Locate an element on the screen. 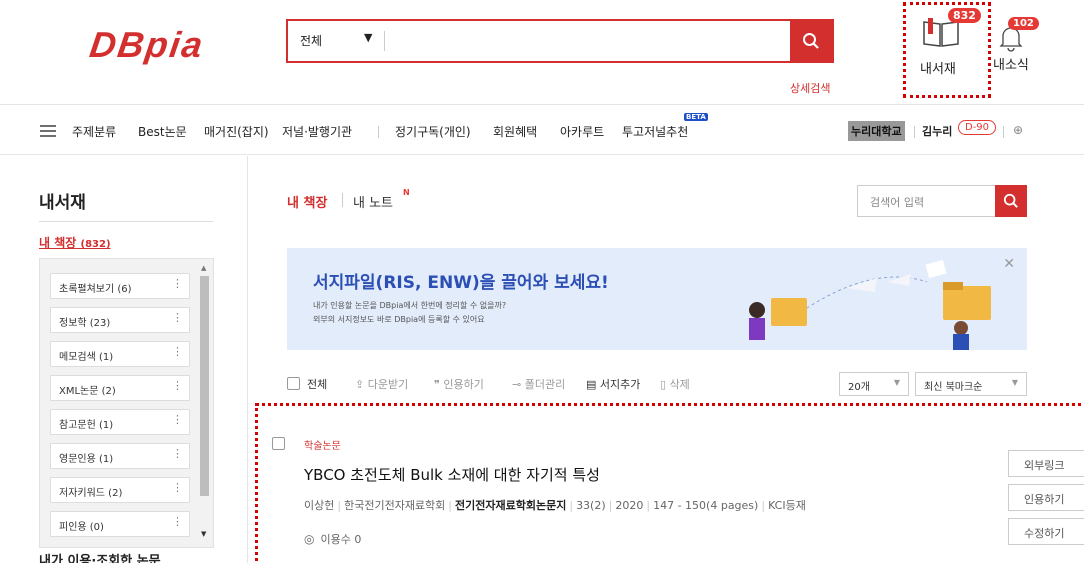 The height and width of the screenshot is (563, 1084). add-reference-button: ▤ 서지추가 is located at coordinates (613, 384).